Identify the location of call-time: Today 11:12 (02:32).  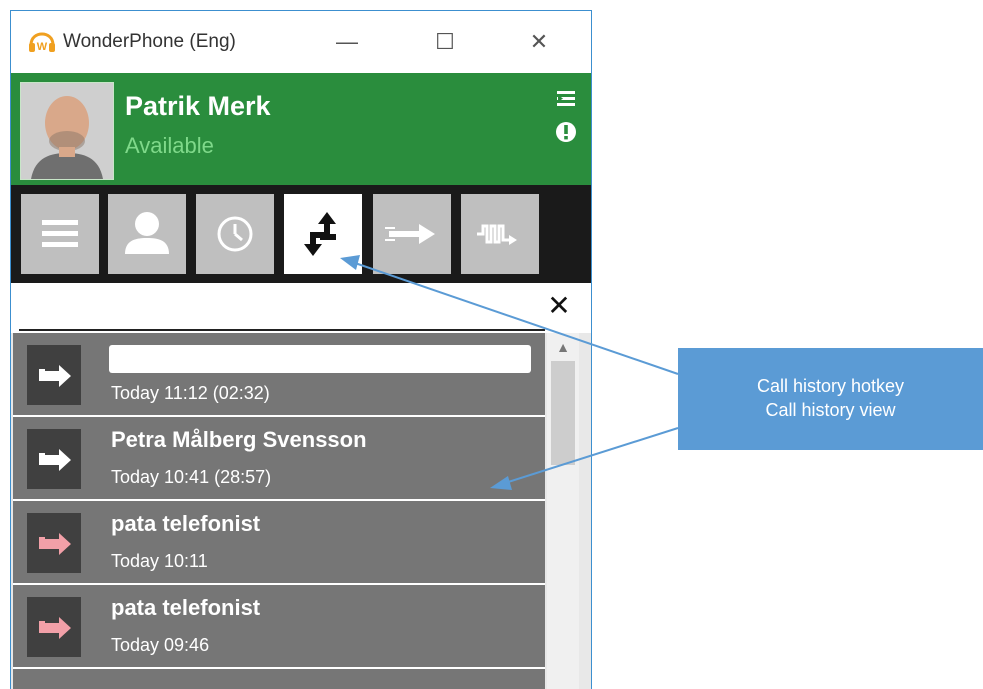
(190, 393).